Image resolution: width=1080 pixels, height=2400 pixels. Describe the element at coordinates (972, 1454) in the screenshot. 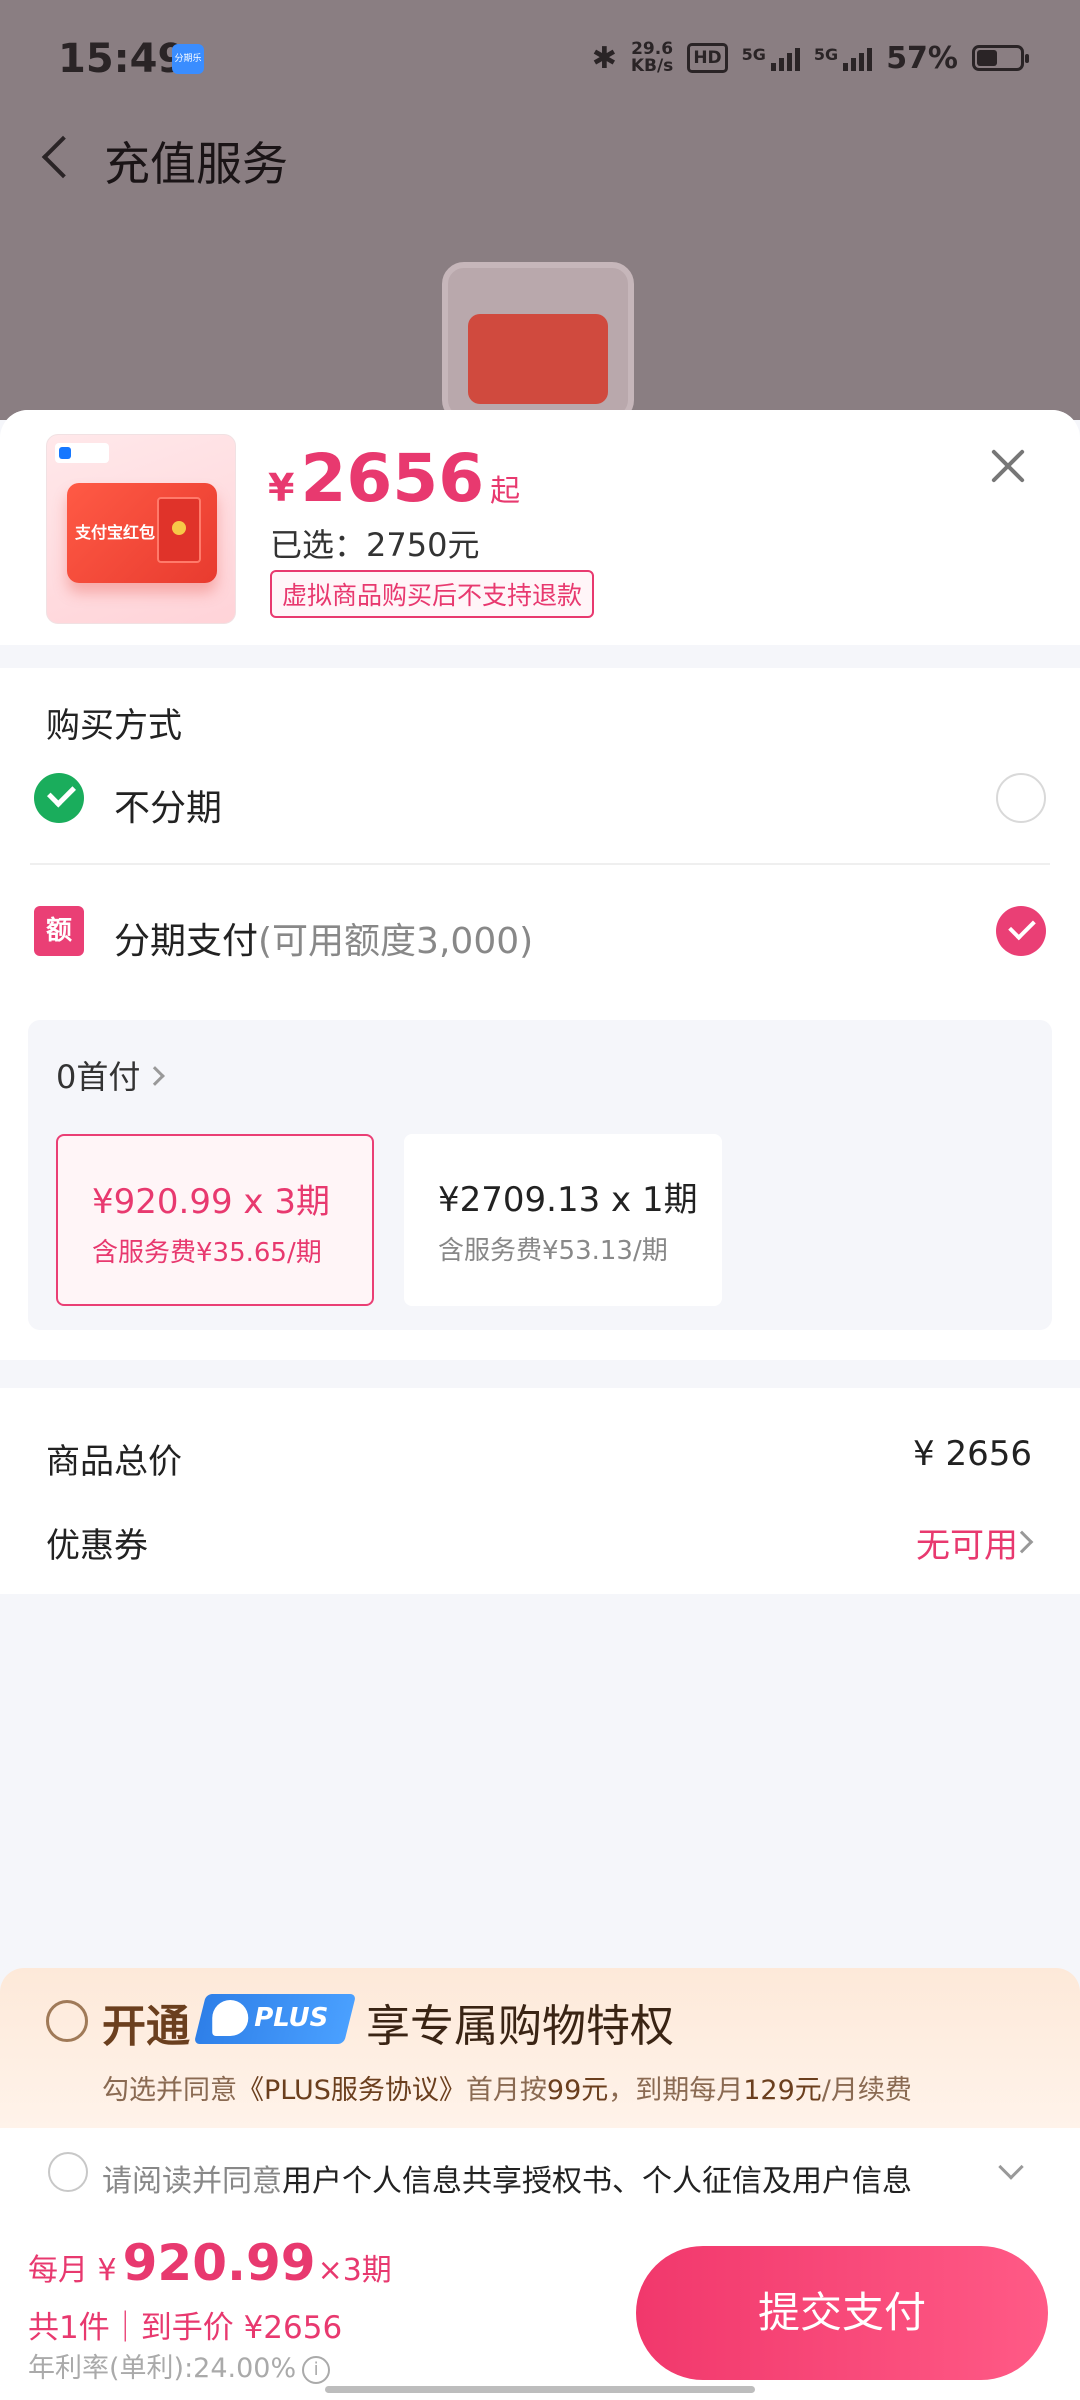

I see `total-value: ¥ 2656` at that location.